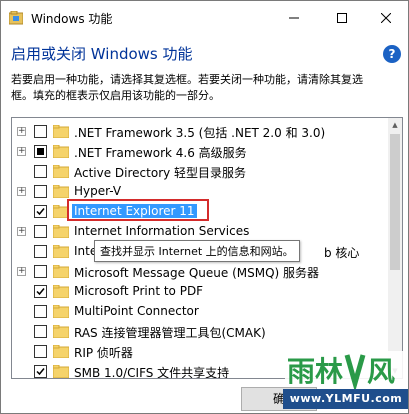 The height and width of the screenshot is (414, 409). What do you see at coordinates (138, 210) in the screenshot?
I see `internet-explorer-highlight-box` at bounding box center [138, 210].